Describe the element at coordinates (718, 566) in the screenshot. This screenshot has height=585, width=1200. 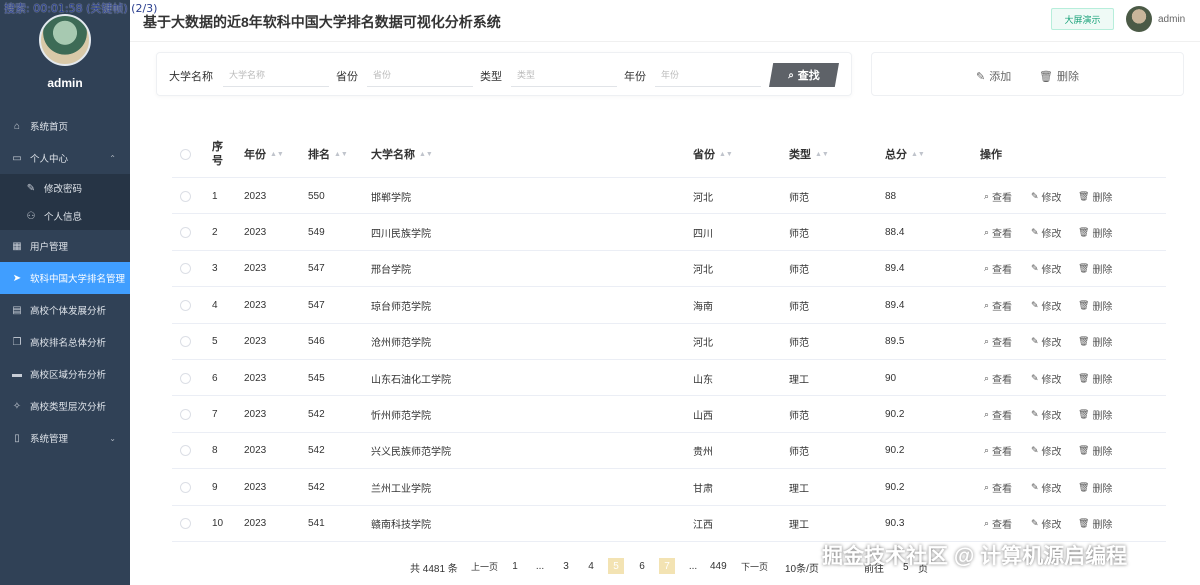
I see `page-button: 449` at that location.